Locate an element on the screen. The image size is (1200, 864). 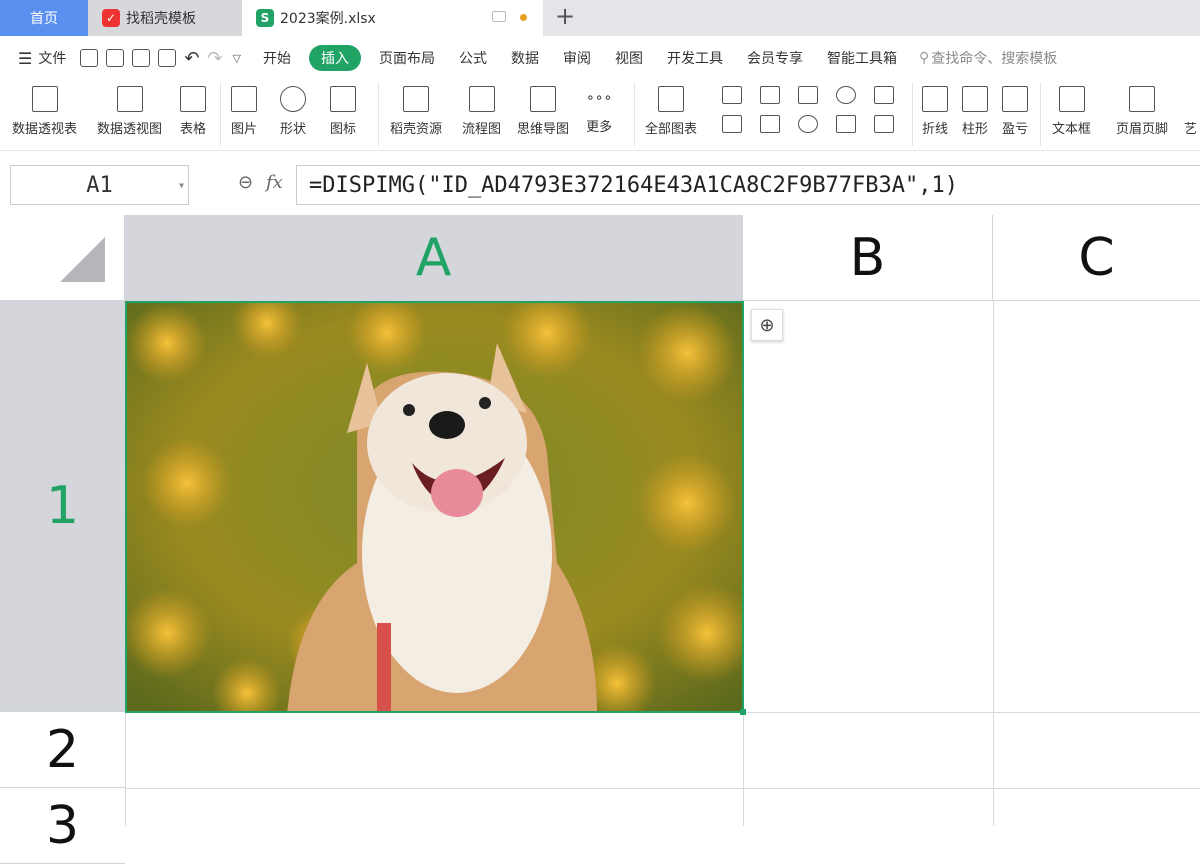
zoom-formula-icon: ⊖ is located at coordinates (245, 182).